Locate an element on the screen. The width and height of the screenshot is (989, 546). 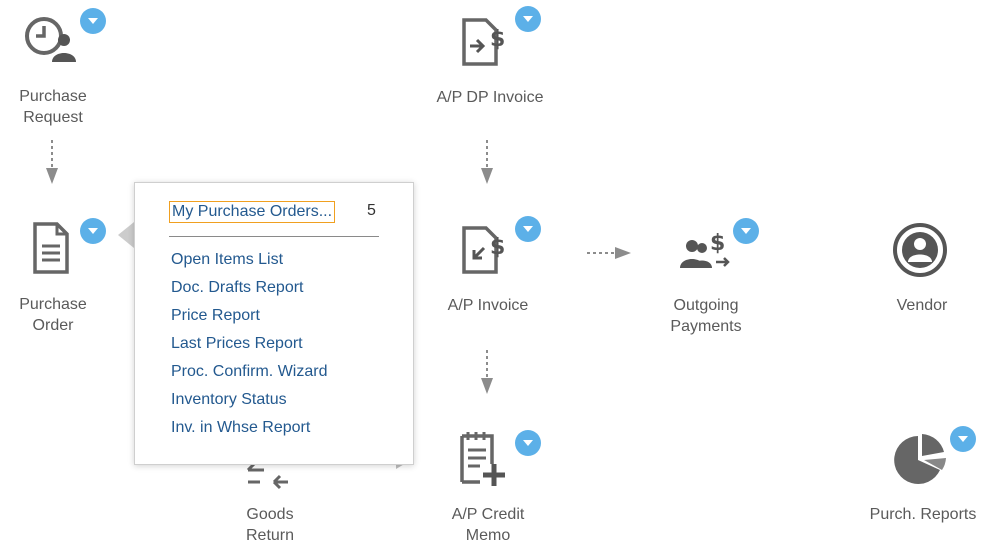
document-dollar-return-icon: $ is located at coordinates (483, 250).